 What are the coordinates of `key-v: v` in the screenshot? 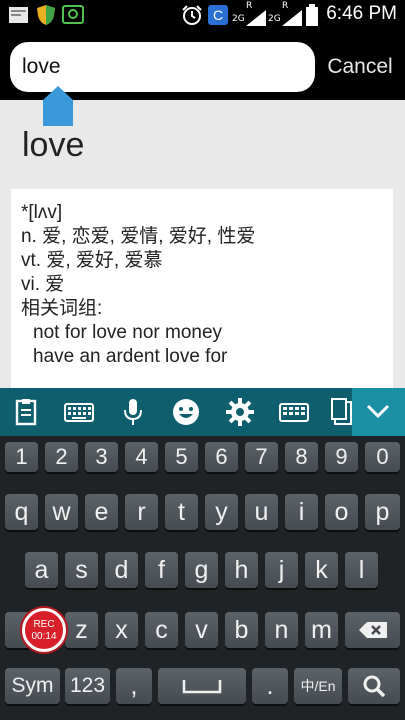 It's located at (201, 630).